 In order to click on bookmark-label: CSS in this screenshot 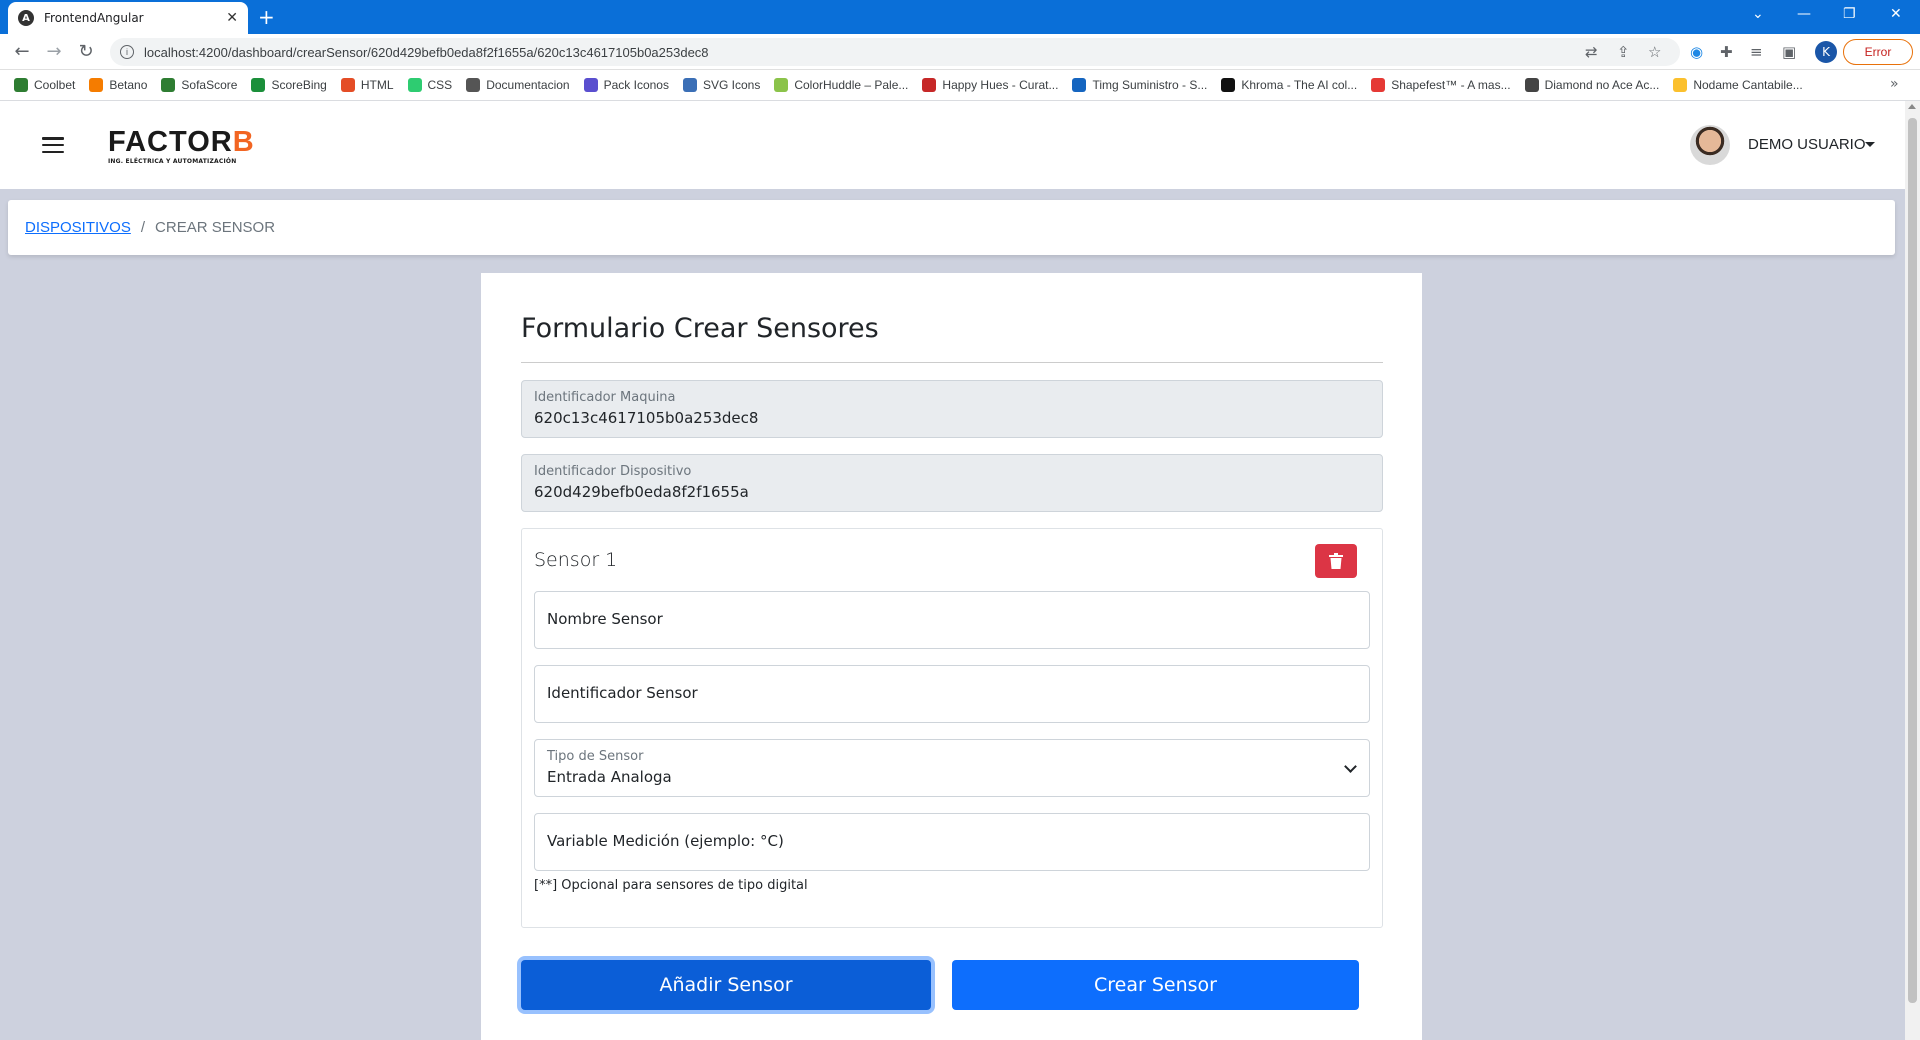, I will do `click(440, 85)`.